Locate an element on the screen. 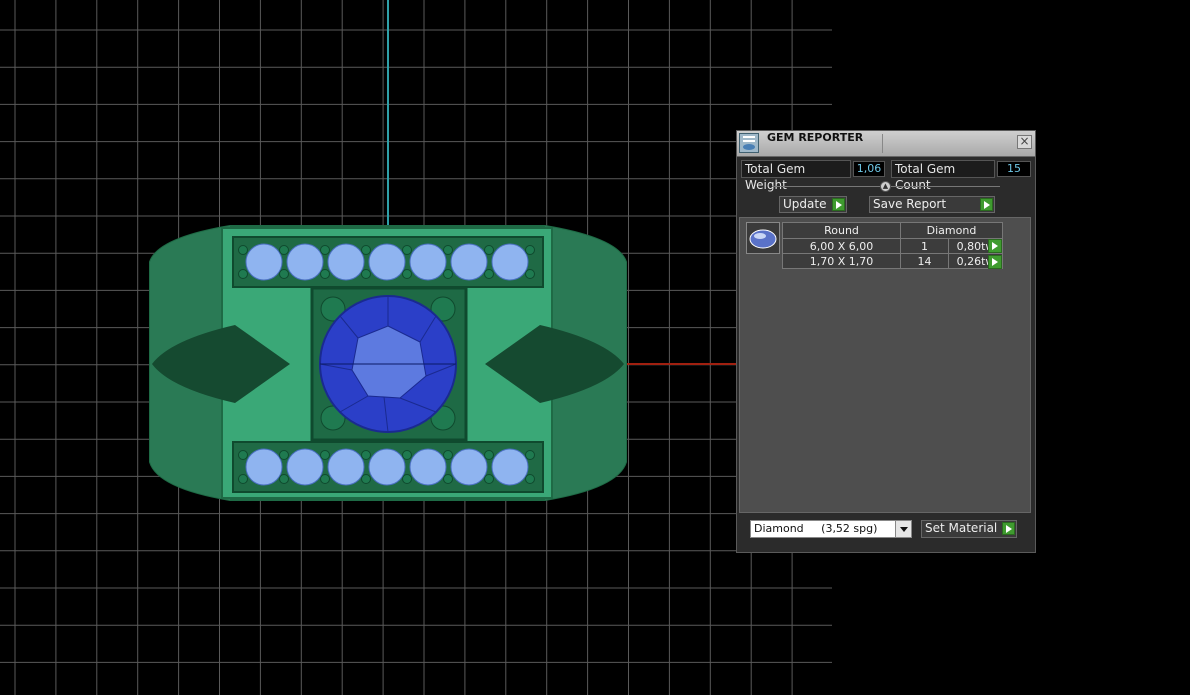  column-header-material: Diamond is located at coordinates (951, 230).